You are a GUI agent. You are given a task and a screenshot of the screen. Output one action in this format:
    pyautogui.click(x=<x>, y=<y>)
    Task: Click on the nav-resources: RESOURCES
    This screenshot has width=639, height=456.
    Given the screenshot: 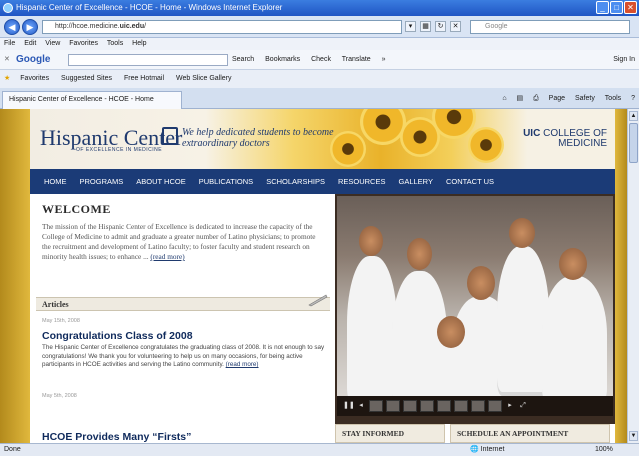 What is the action you would take?
    pyautogui.click(x=362, y=181)
    